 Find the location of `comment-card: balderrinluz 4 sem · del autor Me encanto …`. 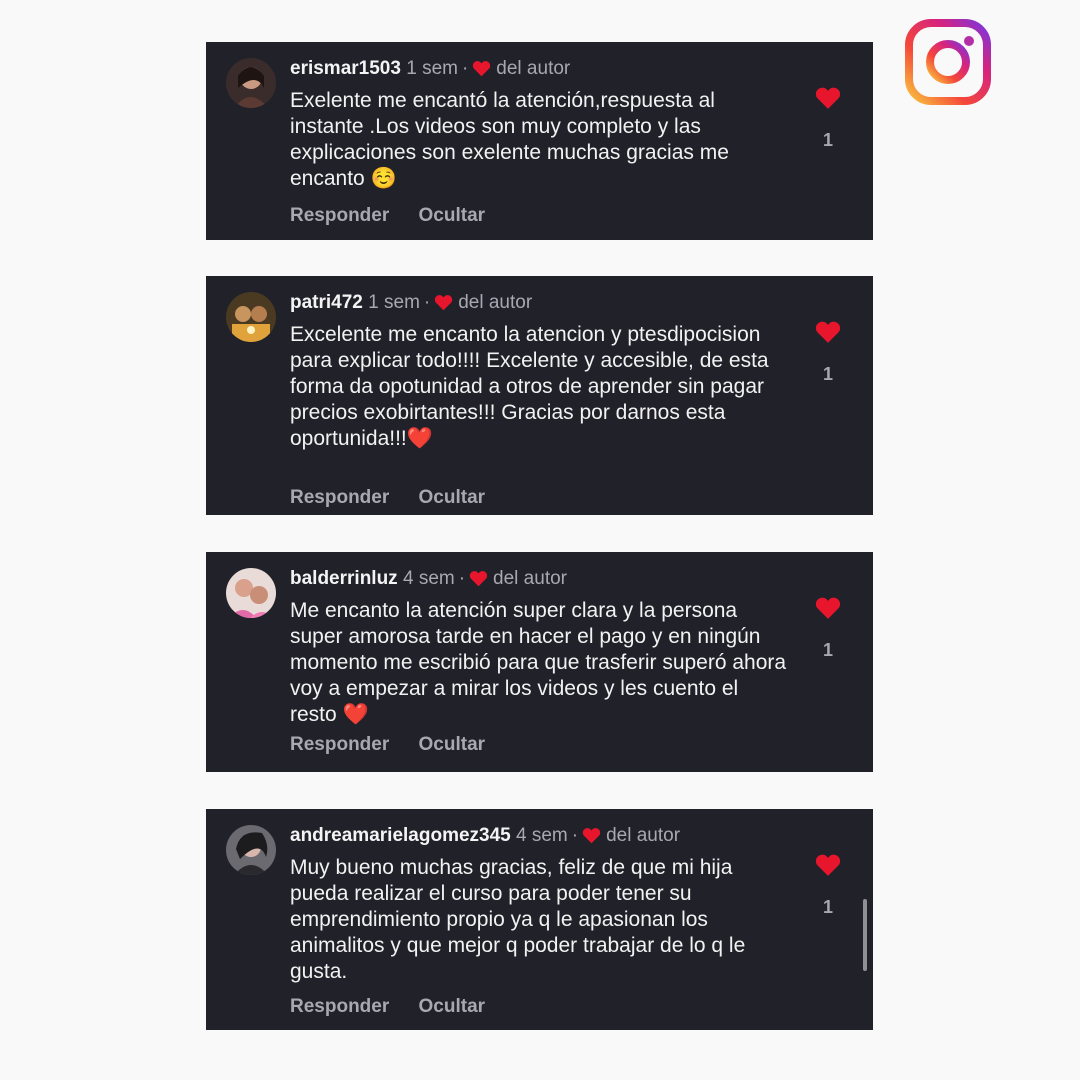

comment-card: balderrinluz 4 sem · del autor Me encanto … is located at coordinates (539, 662).